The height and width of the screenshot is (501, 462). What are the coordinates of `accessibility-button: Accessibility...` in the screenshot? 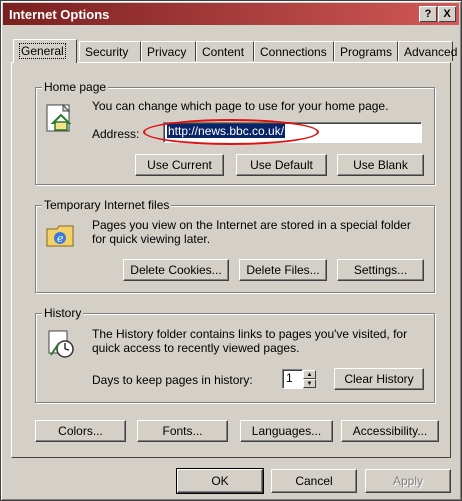 It's located at (390, 431).